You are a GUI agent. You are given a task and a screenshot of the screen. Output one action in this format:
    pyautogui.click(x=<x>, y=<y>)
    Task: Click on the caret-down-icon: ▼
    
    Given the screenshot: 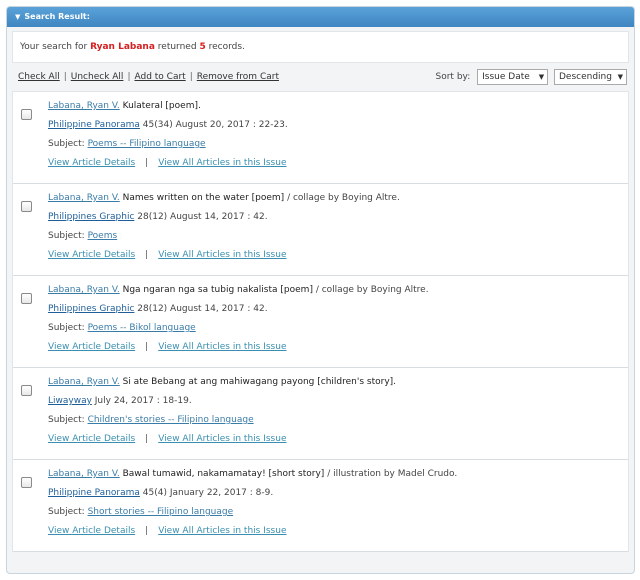 What is the action you would take?
    pyautogui.click(x=17, y=17)
    